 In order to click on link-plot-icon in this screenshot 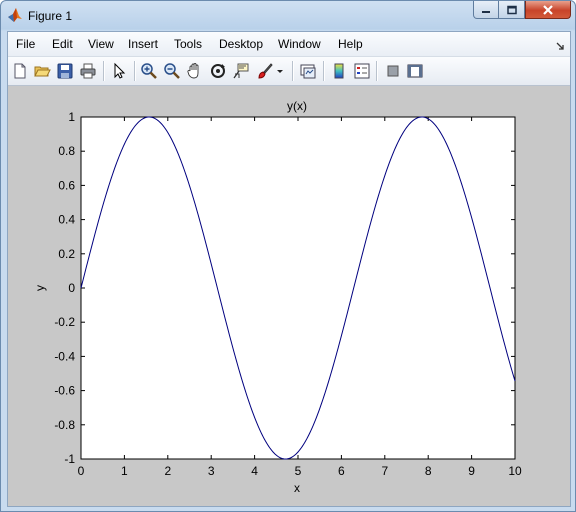, I will do `click(308, 71)`.